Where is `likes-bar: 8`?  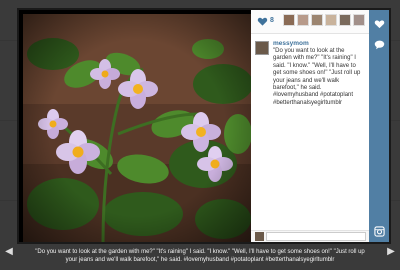 likes-bar: 8 is located at coordinates (310, 22).